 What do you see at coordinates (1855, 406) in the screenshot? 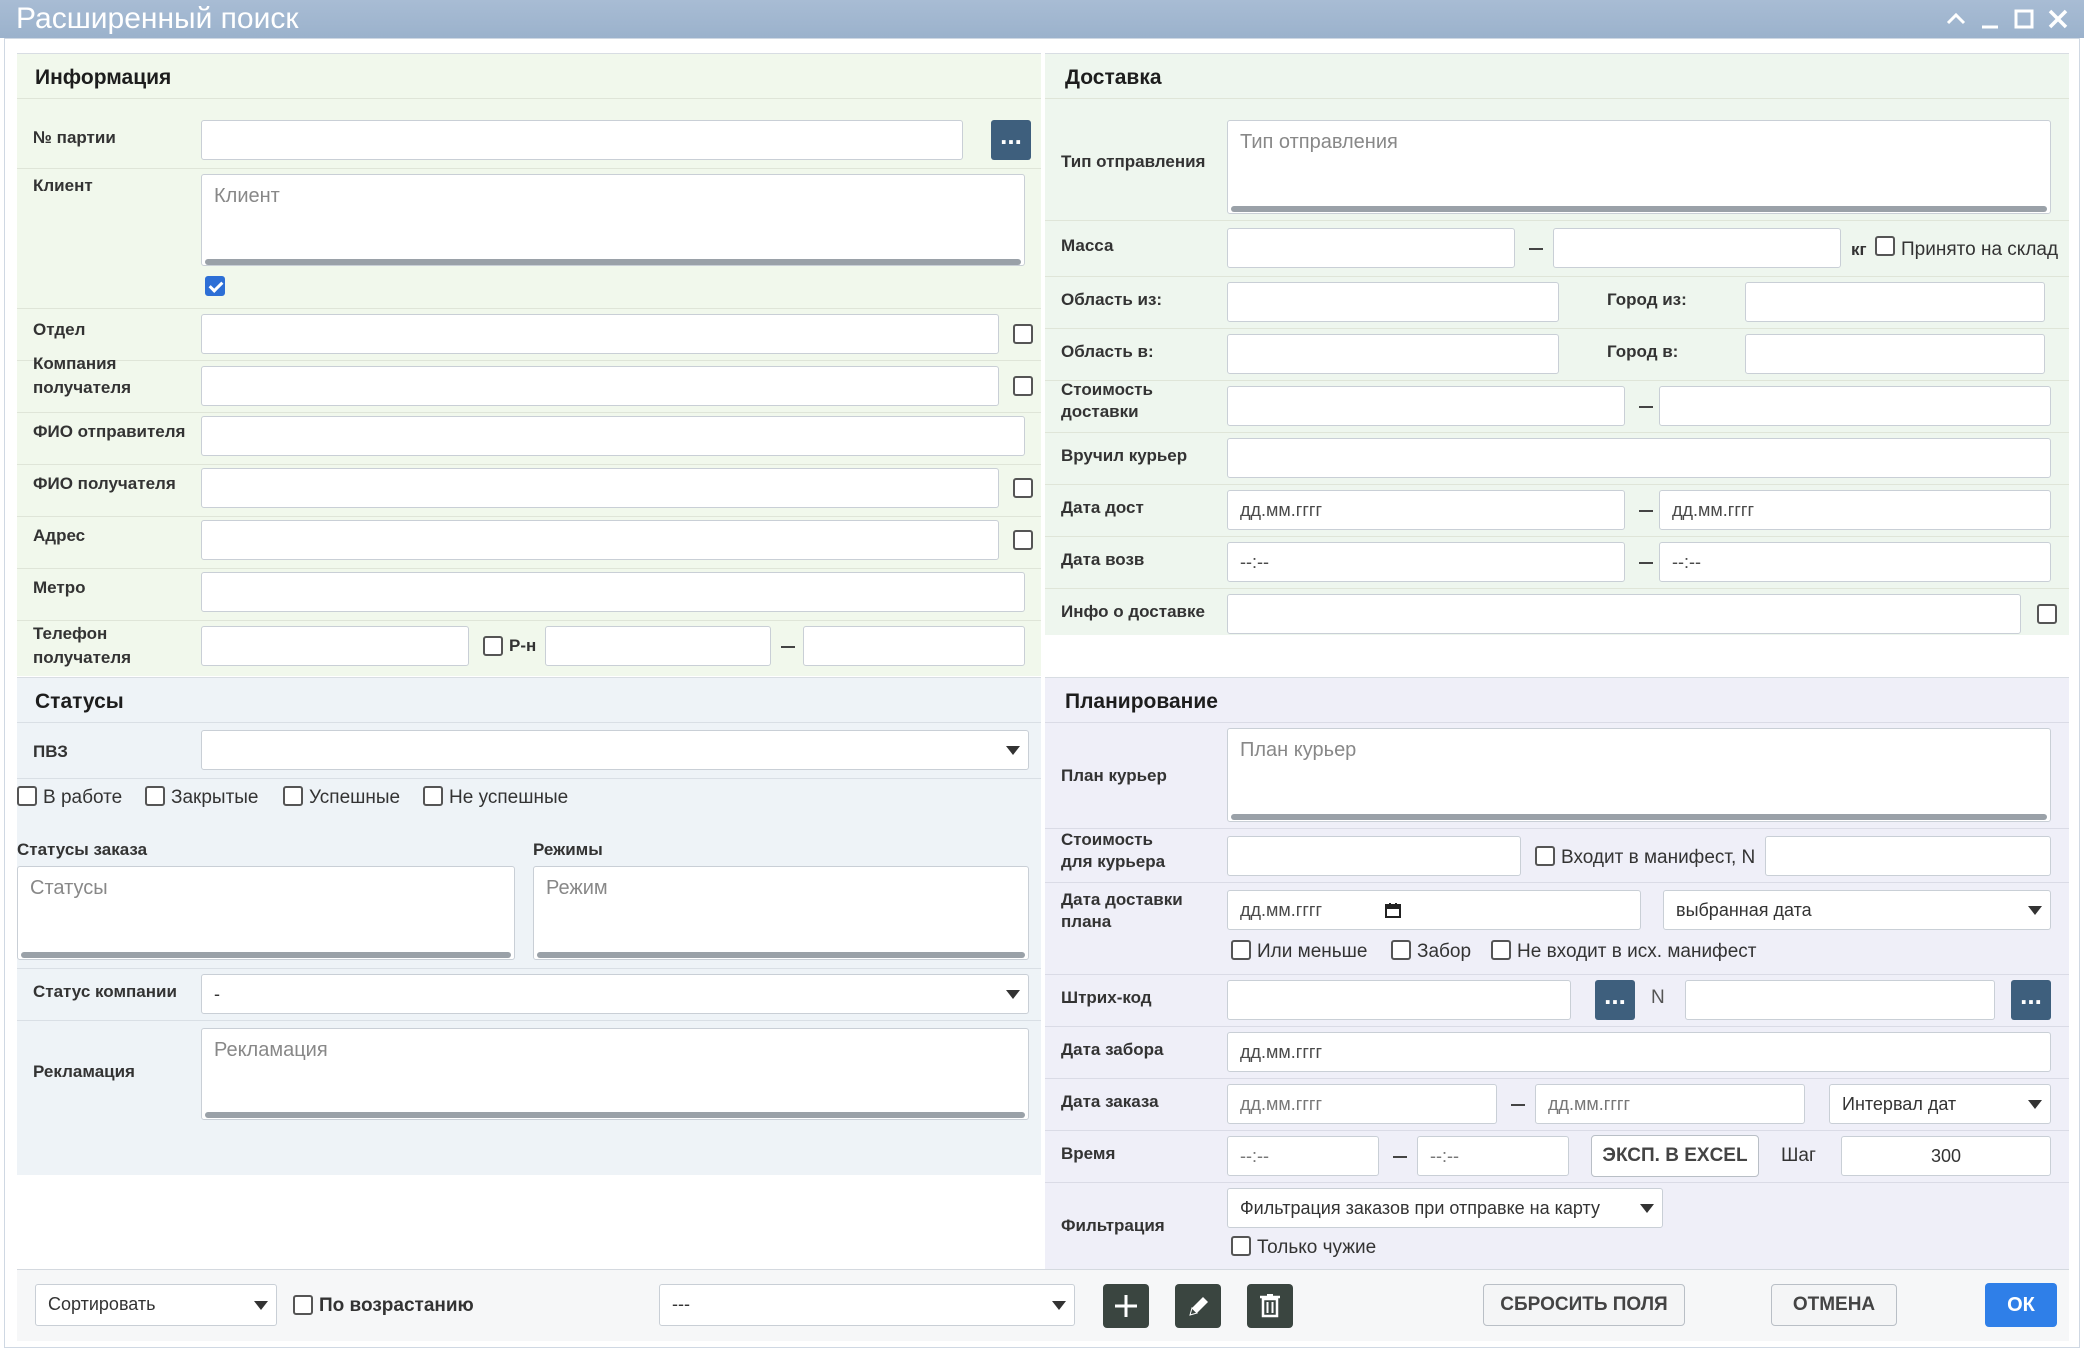
I see `cost-to-input` at bounding box center [1855, 406].